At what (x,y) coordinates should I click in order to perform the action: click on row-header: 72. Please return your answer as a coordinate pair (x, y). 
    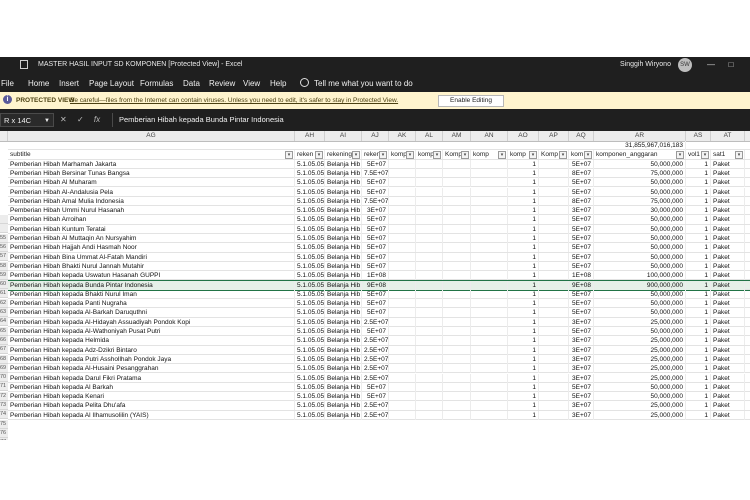
    Looking at the image, I should click on (4, 396).